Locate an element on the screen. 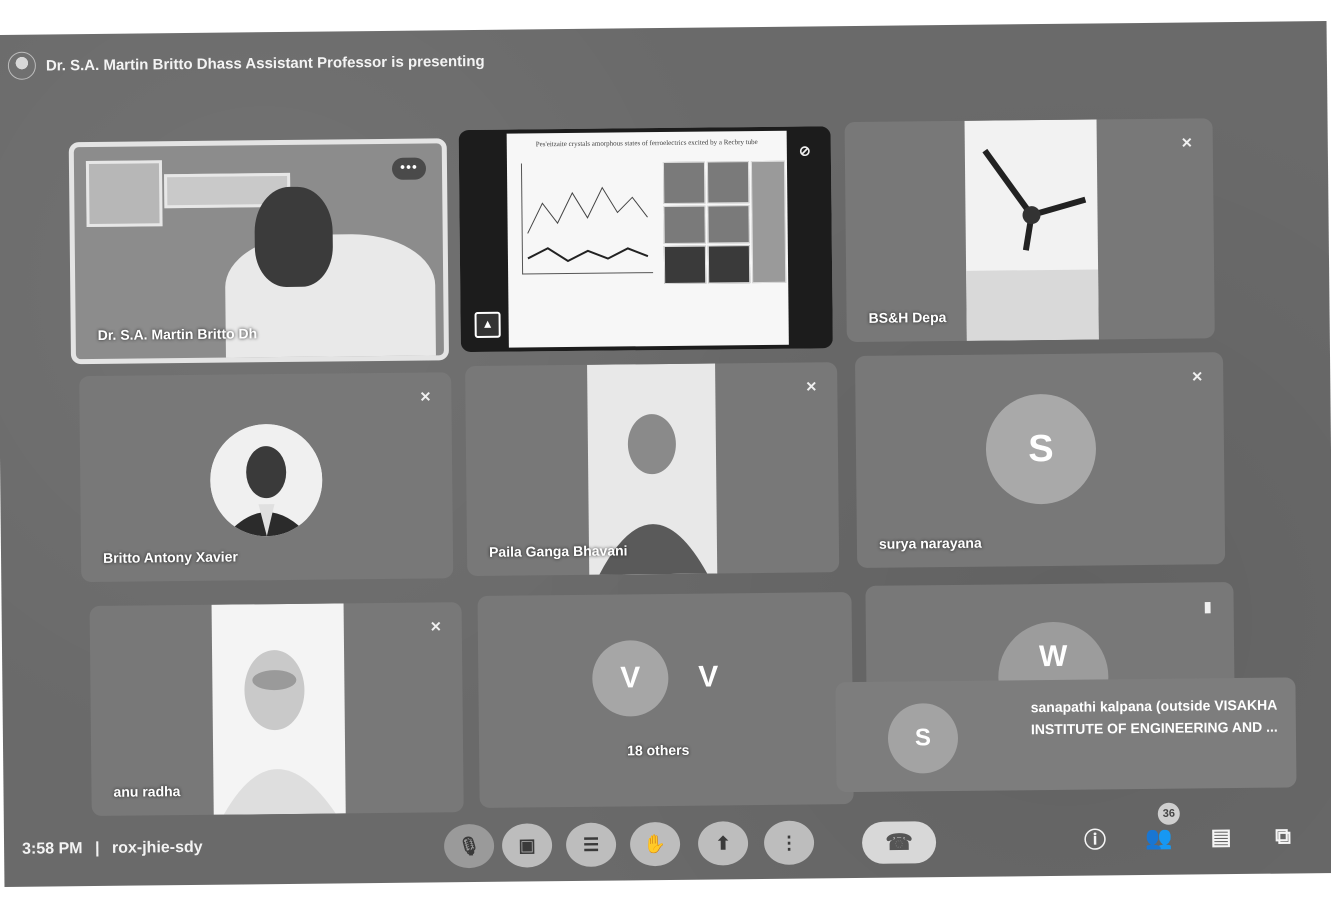 The width and height of the screenshot is (1331, 904). participant-tile: ✕ BS&H Depa is located at coordinates (1029, 230).